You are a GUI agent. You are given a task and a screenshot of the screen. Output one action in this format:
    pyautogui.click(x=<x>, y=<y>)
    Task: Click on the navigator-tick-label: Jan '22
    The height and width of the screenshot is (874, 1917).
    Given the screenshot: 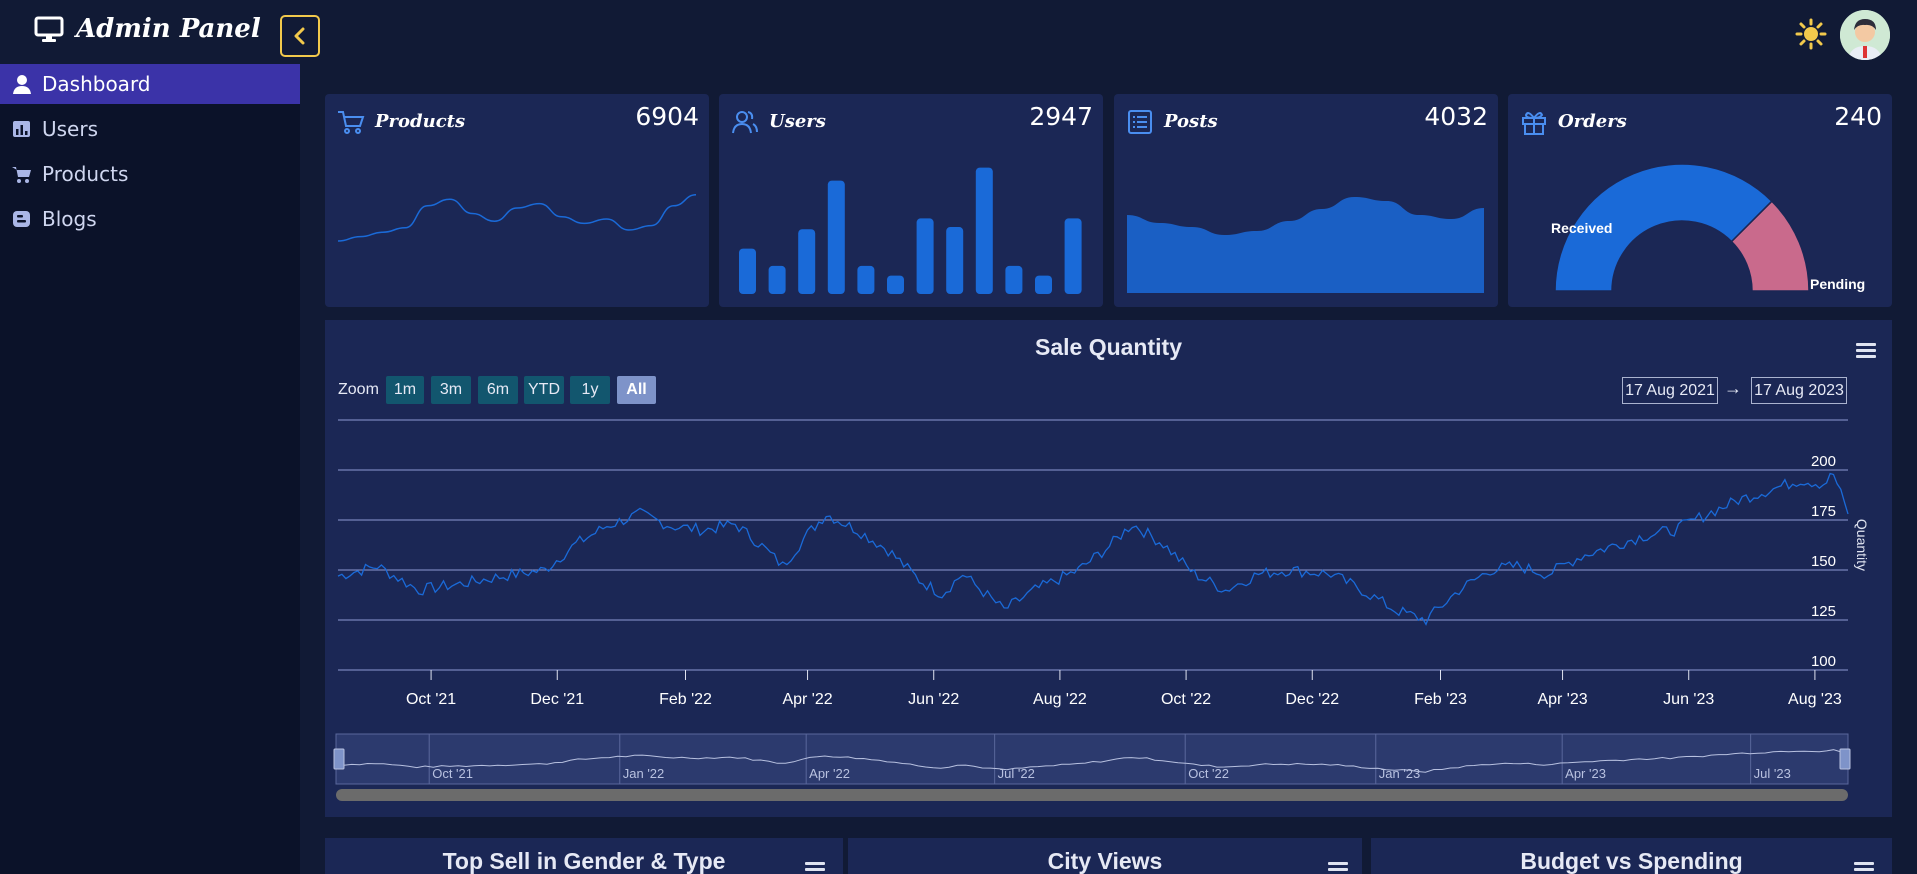 What is the action you would take?
    pyautogui.click(x=644, y=773)
    